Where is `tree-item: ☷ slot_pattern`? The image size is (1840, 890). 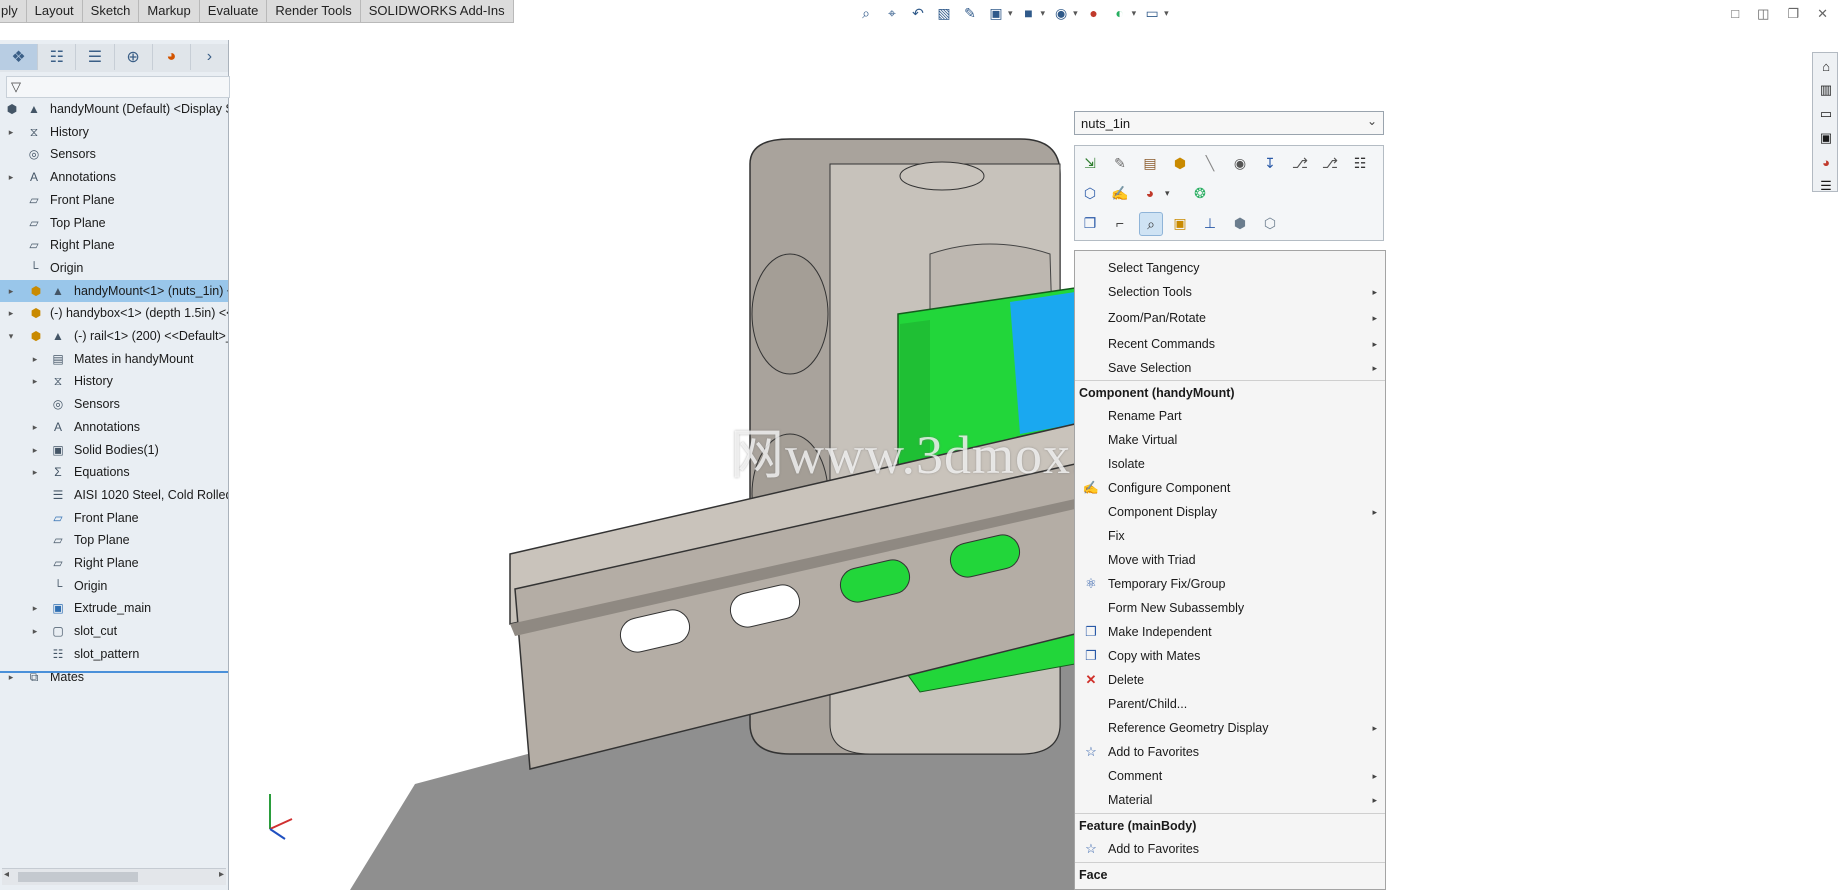
tree-item: ☷ slot_pattern is located at coordinates (114, 654).